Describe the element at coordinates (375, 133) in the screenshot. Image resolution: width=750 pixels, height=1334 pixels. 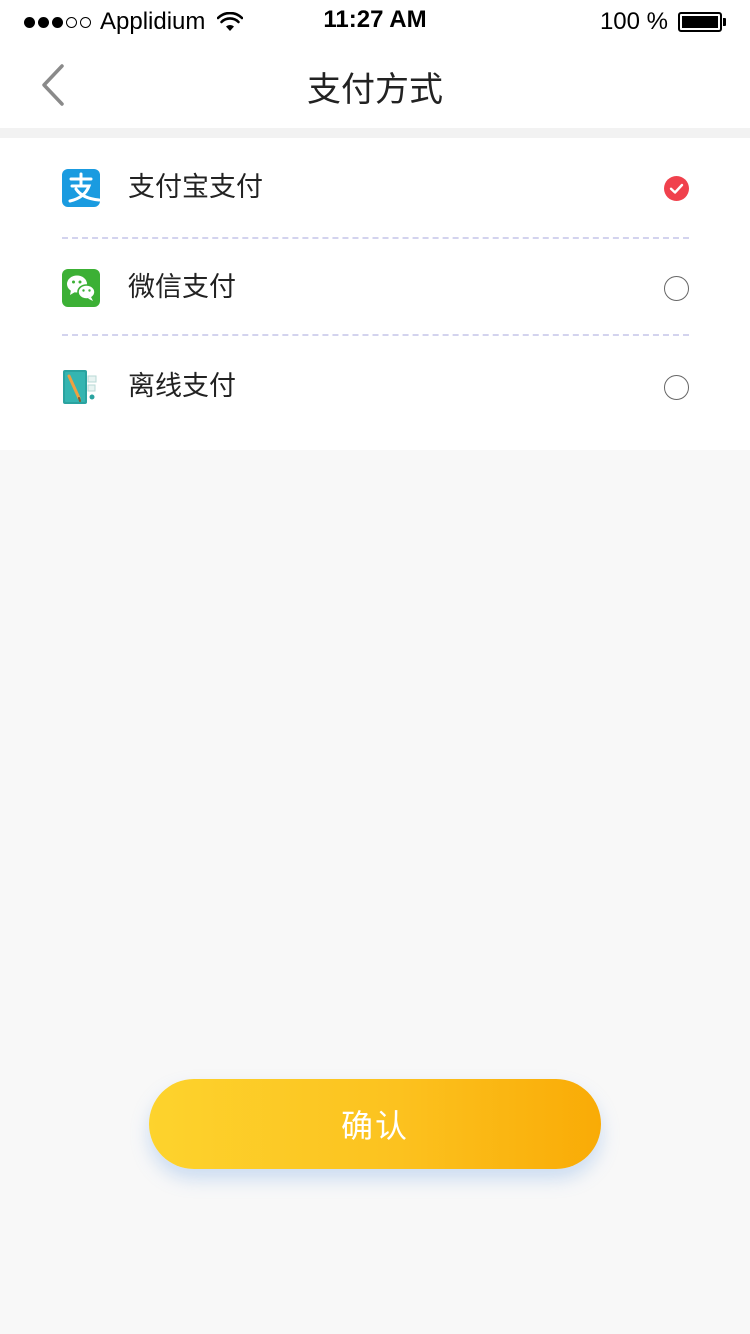
I see `section-gap` at that location.